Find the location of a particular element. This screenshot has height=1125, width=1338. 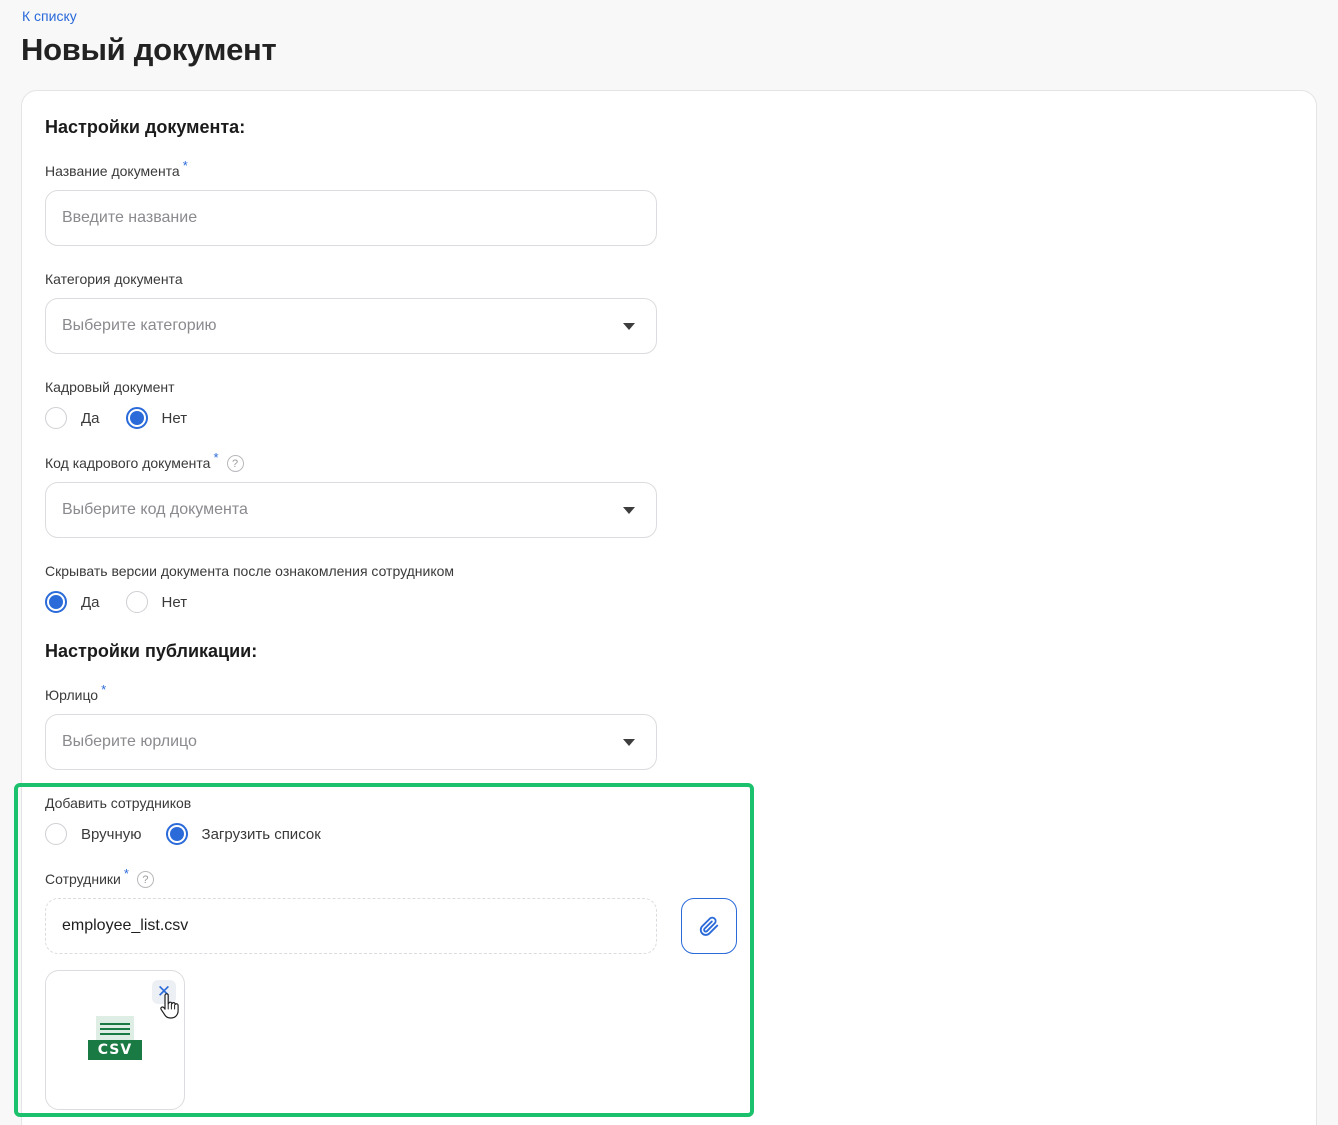

employees-label: Сотрудники * ? is located at coordinates (99, 877).